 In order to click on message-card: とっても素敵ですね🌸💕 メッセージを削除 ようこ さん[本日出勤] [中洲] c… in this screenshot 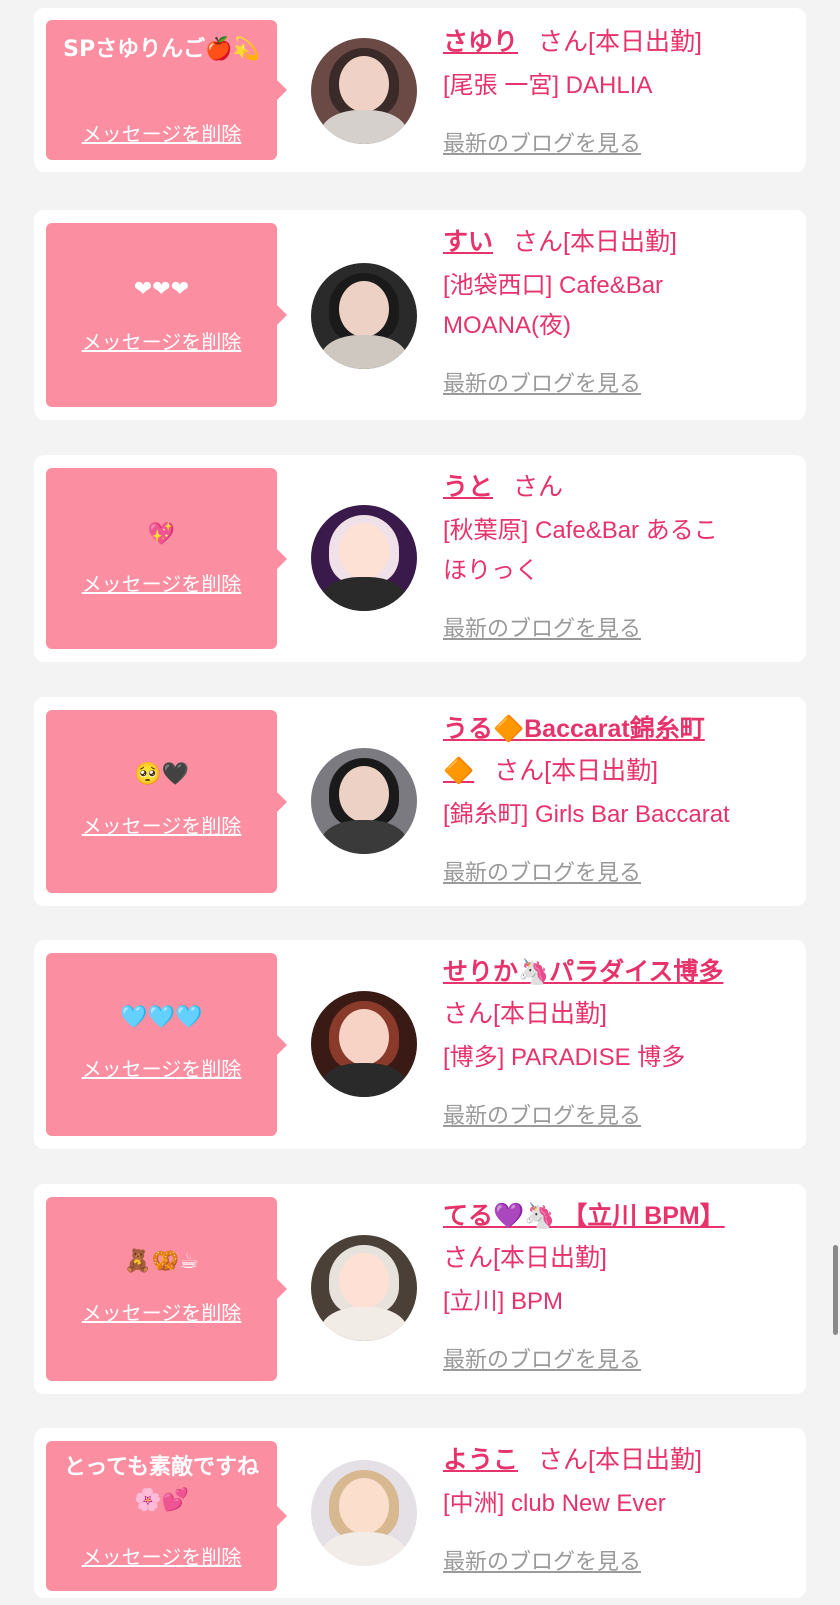, I will do `click(420, 1513)`.